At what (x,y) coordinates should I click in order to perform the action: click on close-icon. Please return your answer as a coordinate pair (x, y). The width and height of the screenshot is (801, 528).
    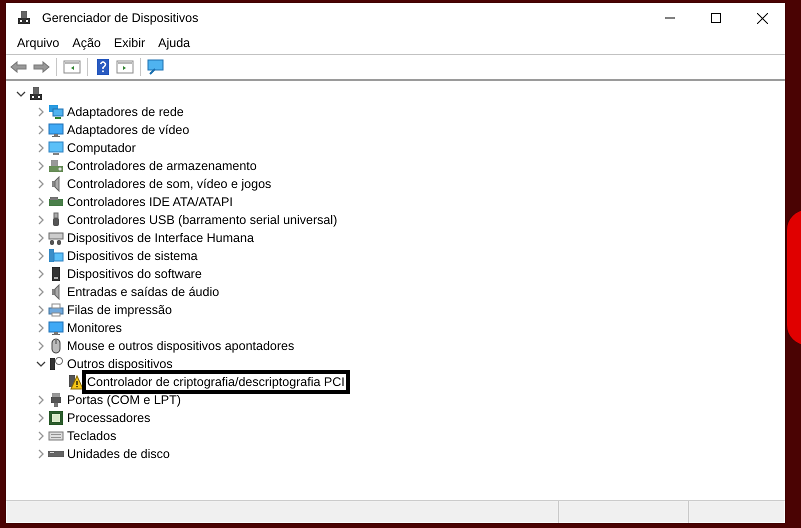
    Looking at the image, I should click on (762, 18).